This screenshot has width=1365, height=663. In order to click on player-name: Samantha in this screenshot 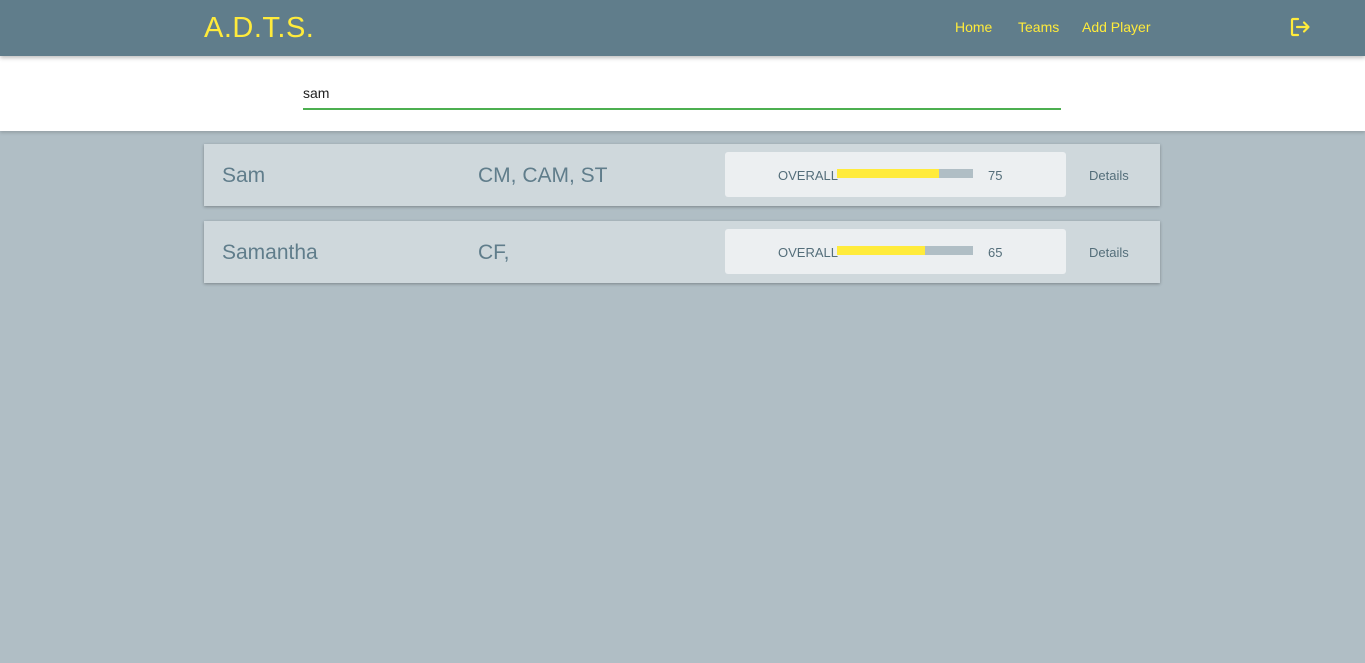, I will do `click(270, 252)`.